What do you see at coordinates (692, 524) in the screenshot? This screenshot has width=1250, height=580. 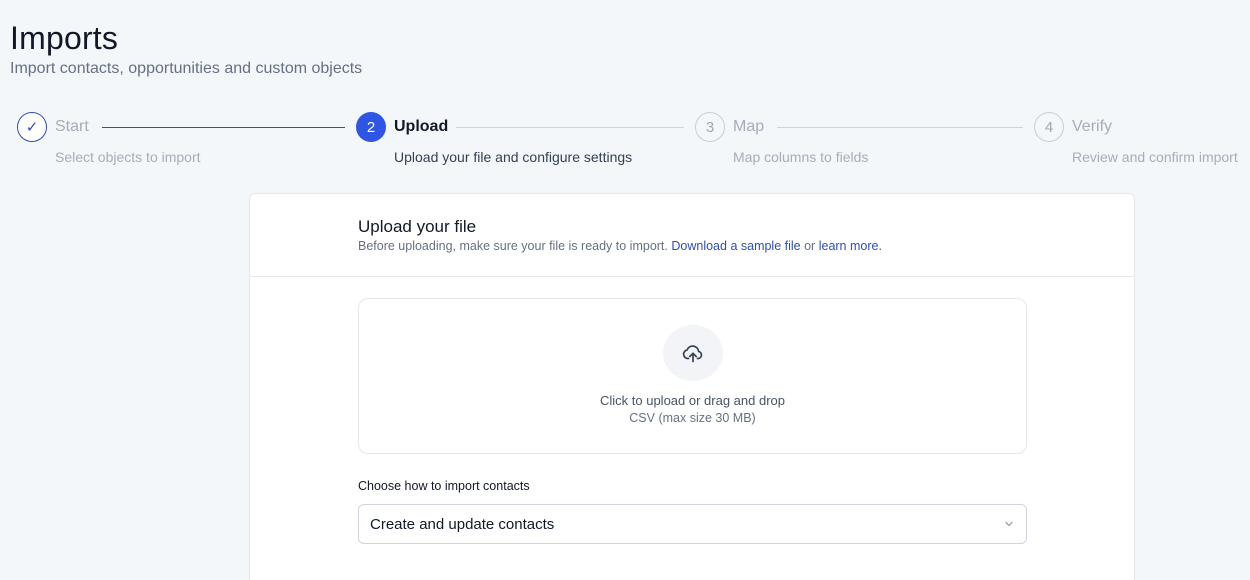 I see `import-mode-select: Create and update contacts` at bounding box center [692, 524].